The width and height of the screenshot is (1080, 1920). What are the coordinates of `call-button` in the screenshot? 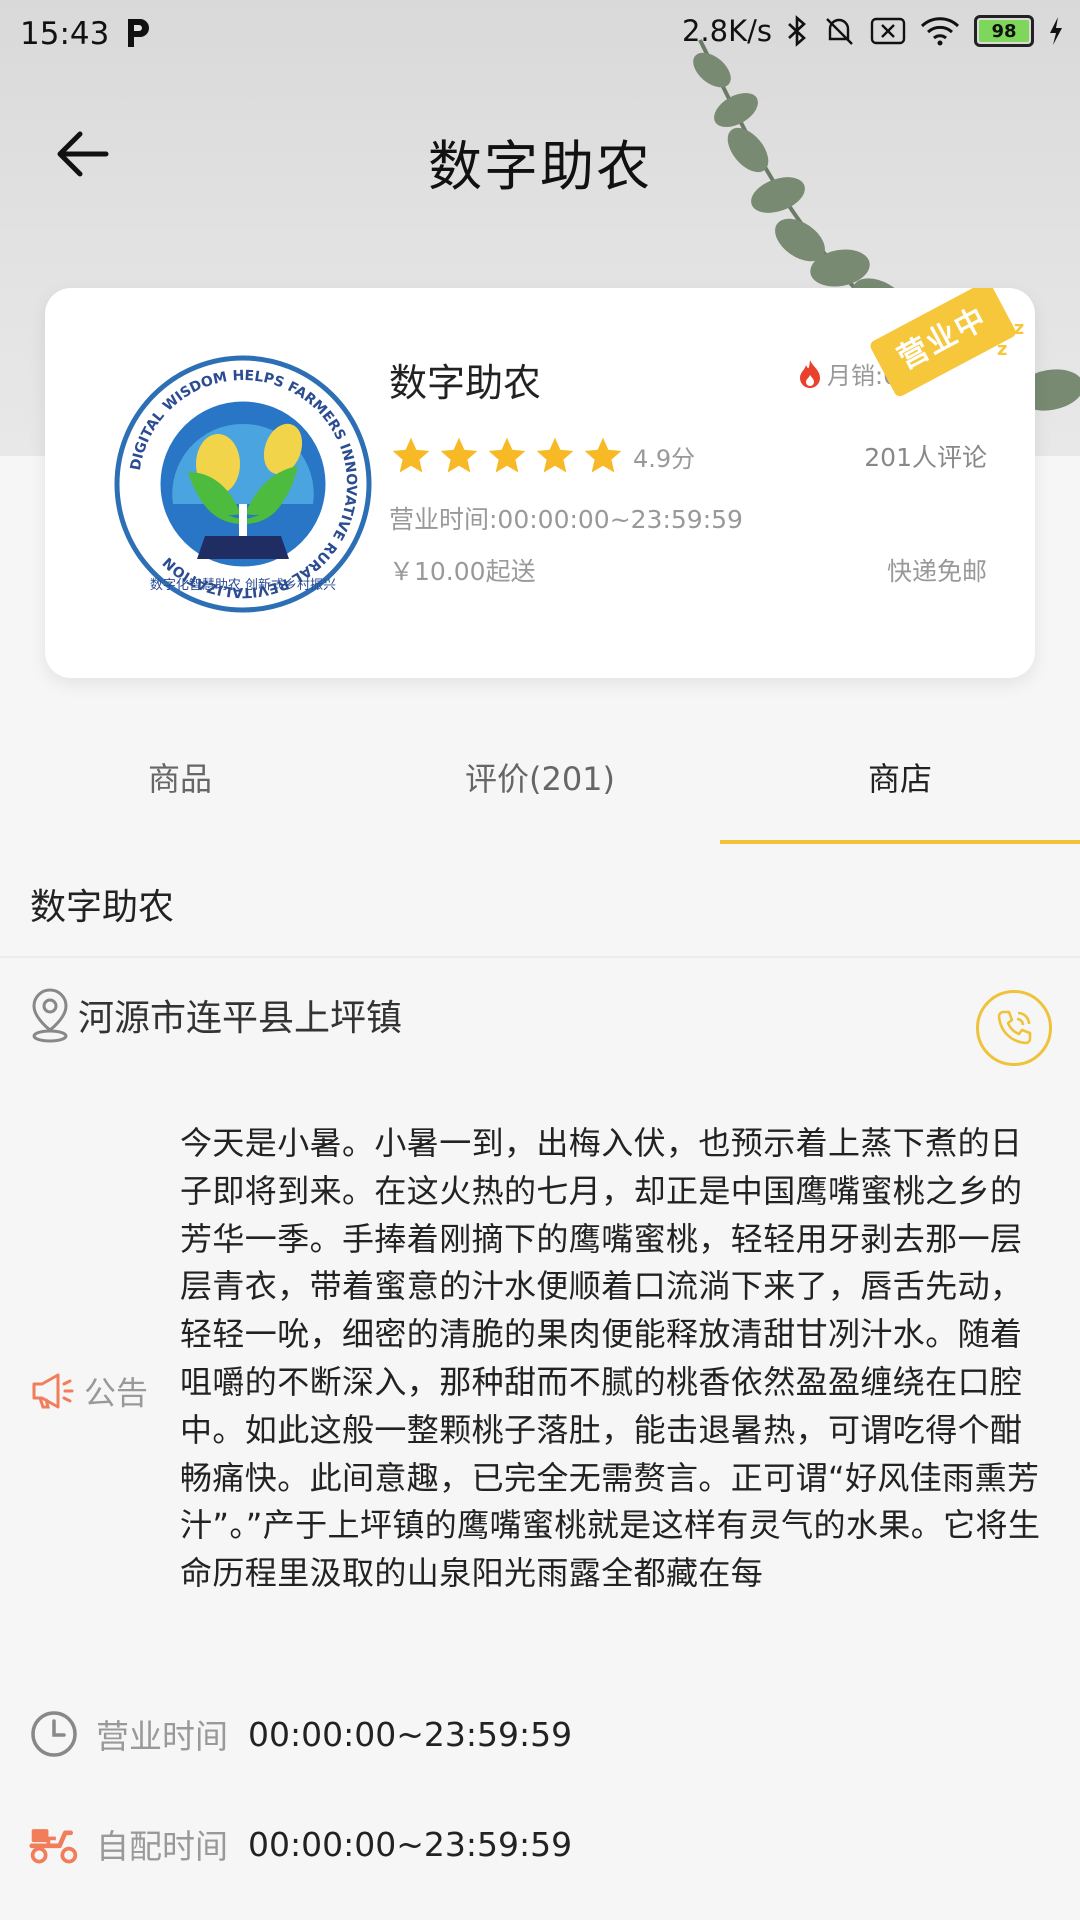 It's located at (1014, 1028).